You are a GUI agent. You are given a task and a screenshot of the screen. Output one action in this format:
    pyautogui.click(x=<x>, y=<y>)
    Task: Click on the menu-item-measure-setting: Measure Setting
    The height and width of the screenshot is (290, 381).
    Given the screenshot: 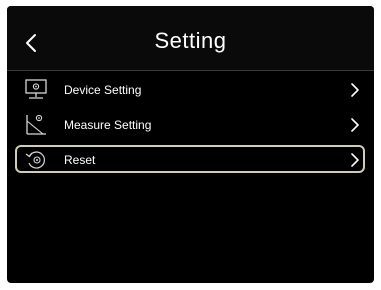 What is the action you would take?
    pyautogui.click(x=190, y=125)
    